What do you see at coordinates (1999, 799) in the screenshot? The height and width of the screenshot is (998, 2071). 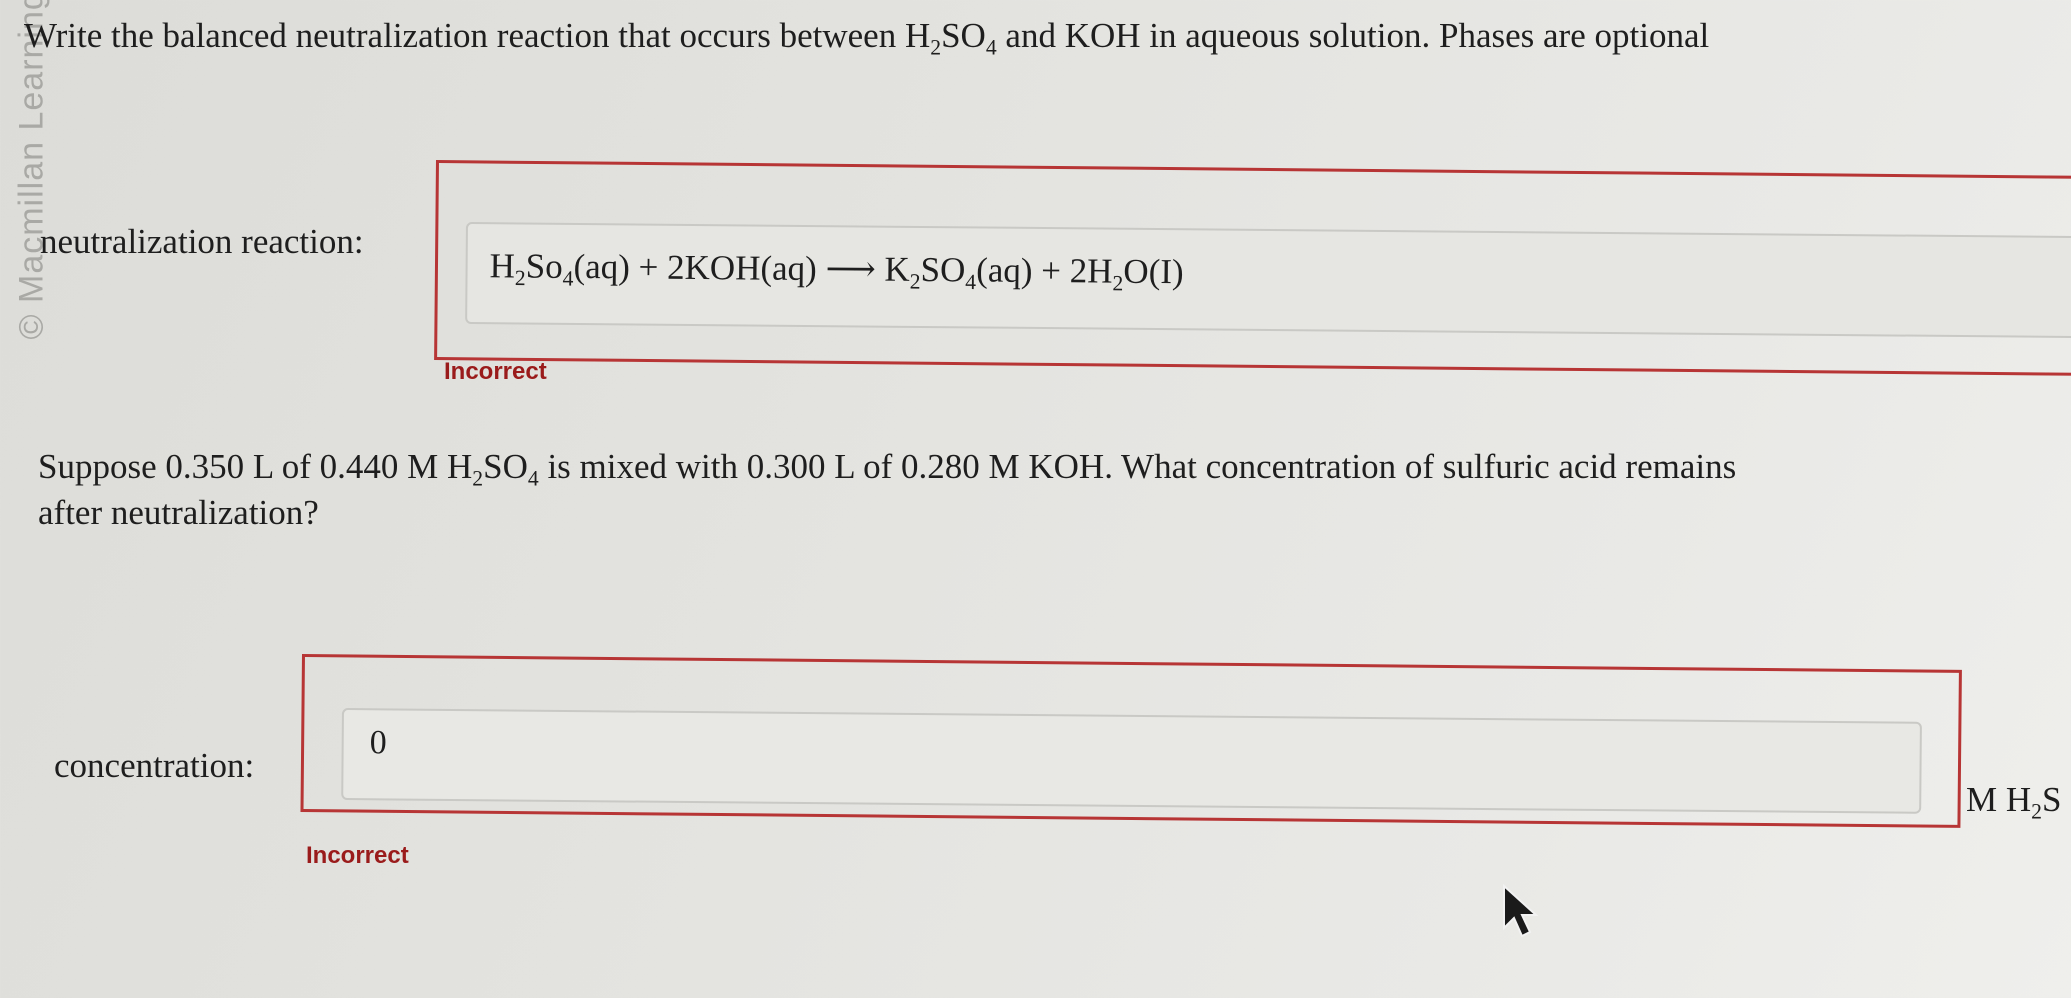 I see `unit-text-a: M H` at bounding box center [1999, 799].